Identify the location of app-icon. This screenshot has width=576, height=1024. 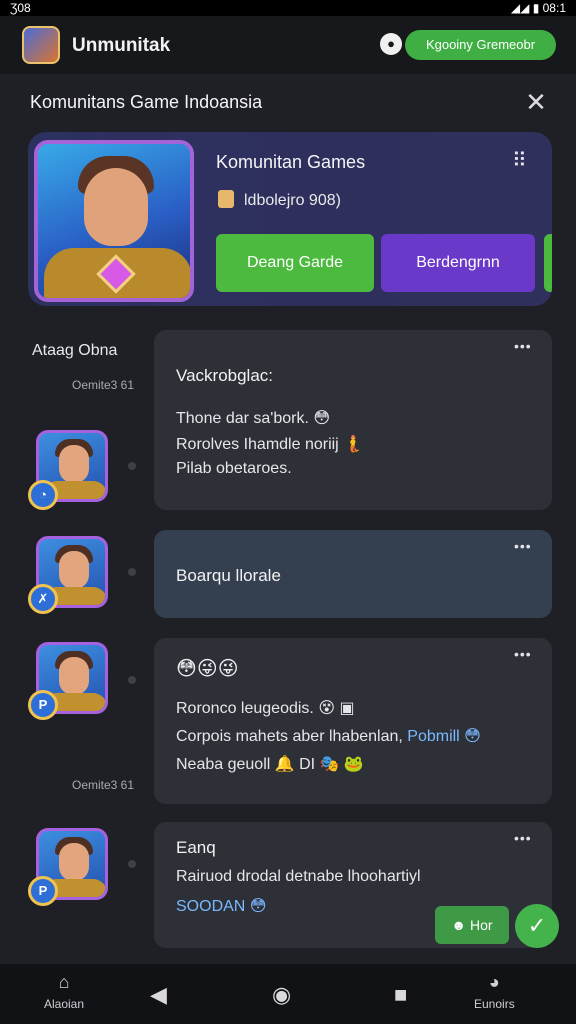
(41, 45).